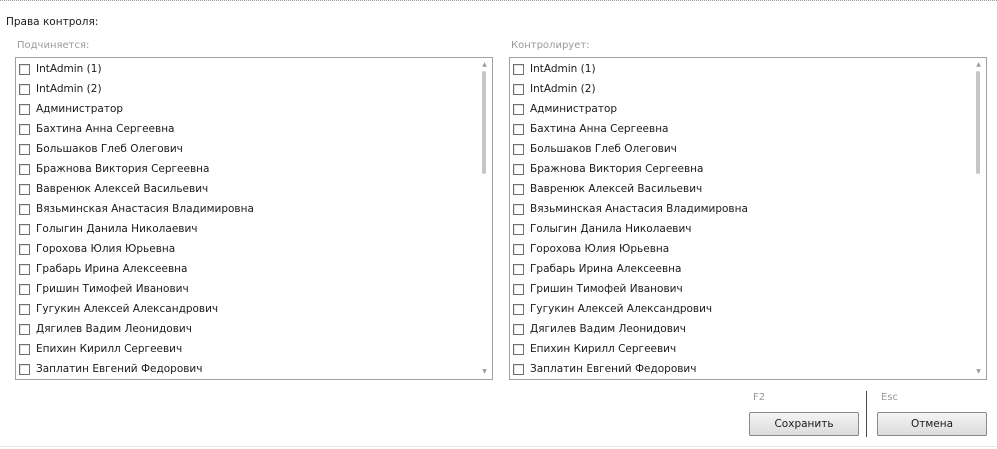 Image resolution: width=997 pixels, height=449 pixels. What do you see at coordinates (484, 218) in the screenshot?
I see `subordinate-scrollbar: ▲ ▼` at bounding box center [484, 218].